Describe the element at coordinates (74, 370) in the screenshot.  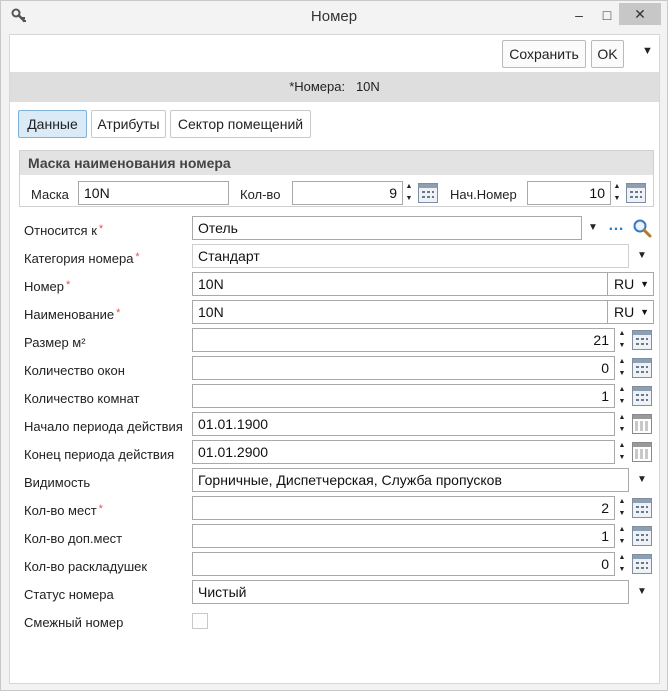
I see `windows-label: Количество окон` at that location.